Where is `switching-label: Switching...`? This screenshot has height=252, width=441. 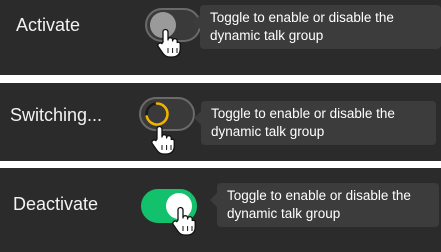 switching-label: Switching... is located at coordinates (56, 115).